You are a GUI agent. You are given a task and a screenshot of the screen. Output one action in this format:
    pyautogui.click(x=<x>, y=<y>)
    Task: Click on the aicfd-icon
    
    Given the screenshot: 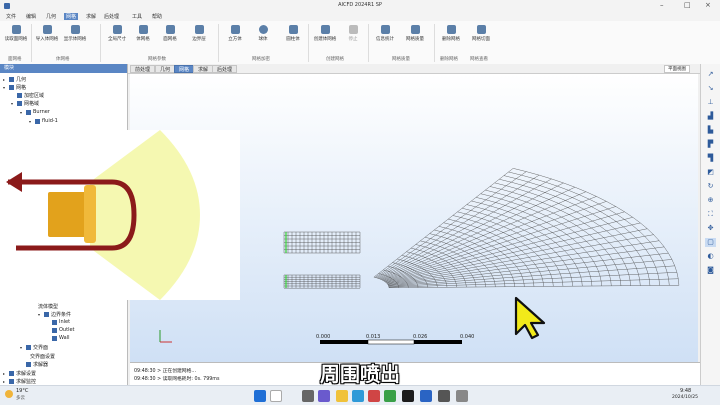 What is the action you would take?
    pyautogui.click(x=426, y=396)
    